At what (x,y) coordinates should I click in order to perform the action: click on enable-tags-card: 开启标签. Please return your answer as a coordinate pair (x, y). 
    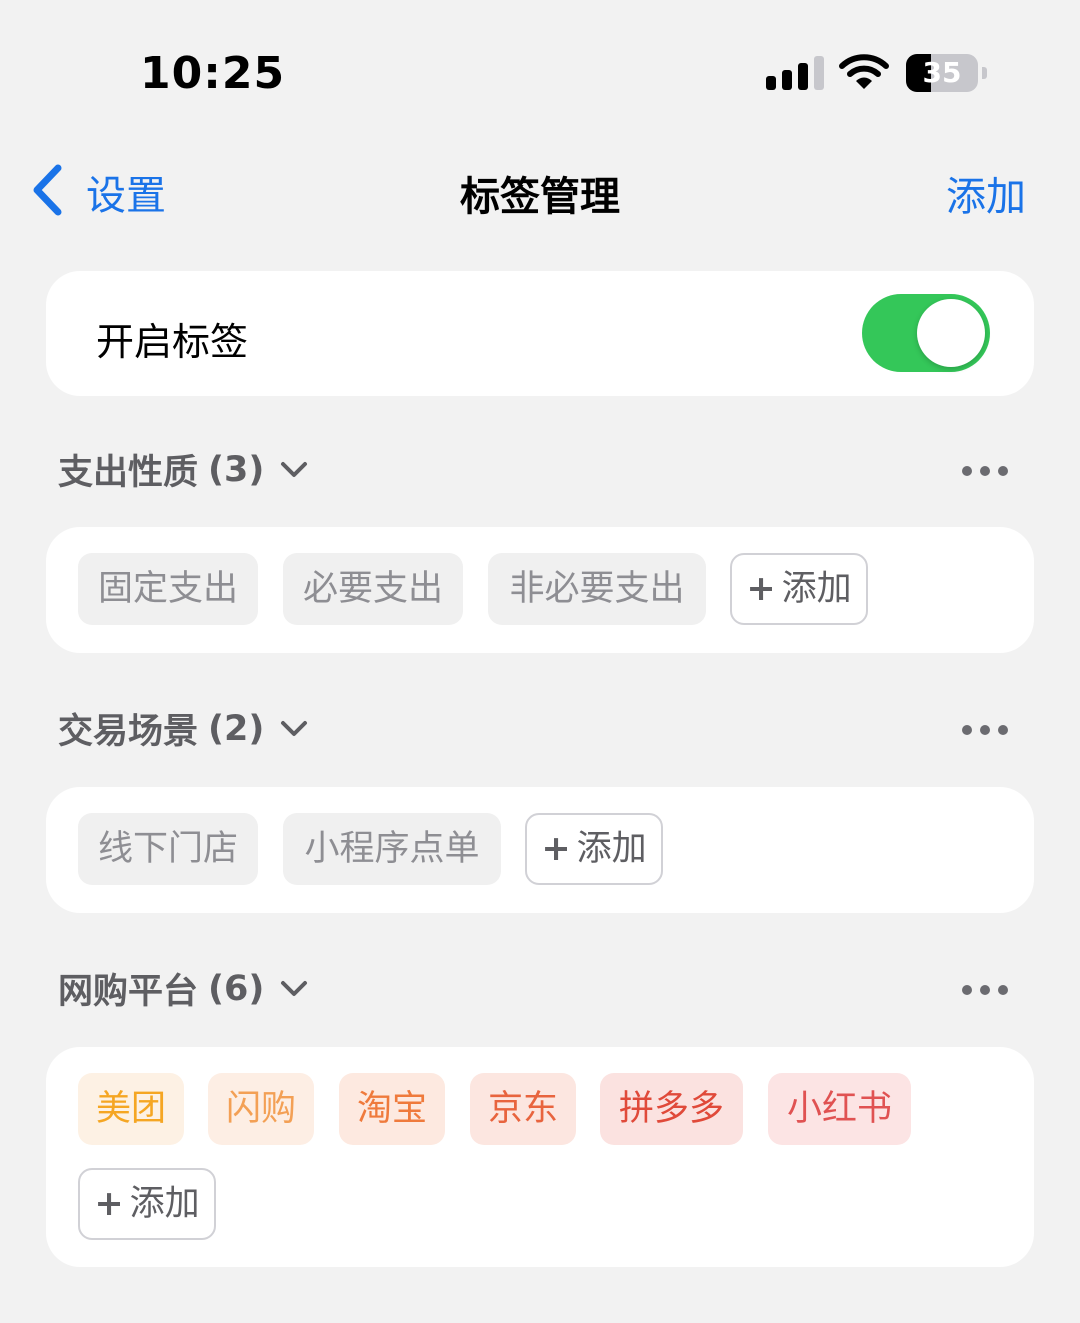
    Looking at the image, I should click on (540, 333).